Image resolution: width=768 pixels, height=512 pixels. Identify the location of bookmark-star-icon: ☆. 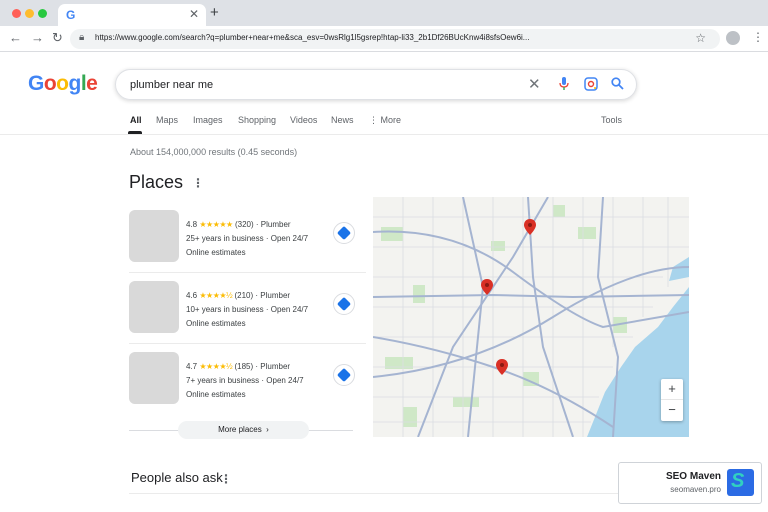
(700, 38).